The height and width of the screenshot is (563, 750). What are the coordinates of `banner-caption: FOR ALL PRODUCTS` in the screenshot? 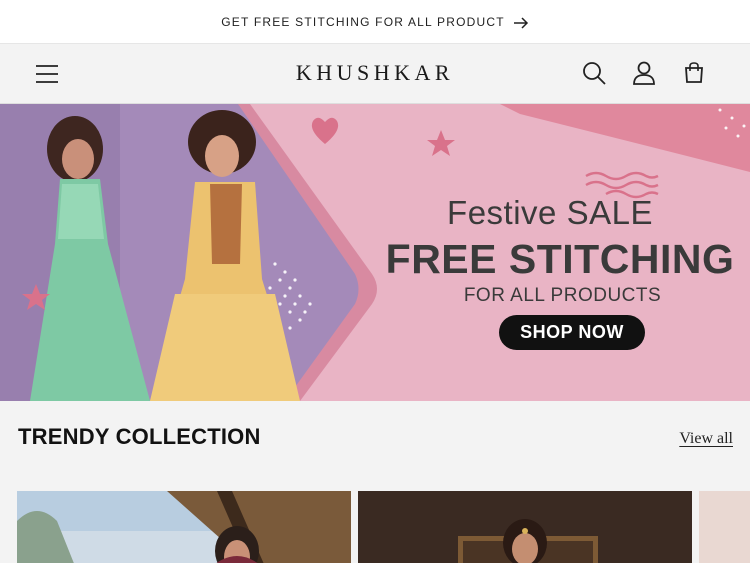 It's located at (562, 295).